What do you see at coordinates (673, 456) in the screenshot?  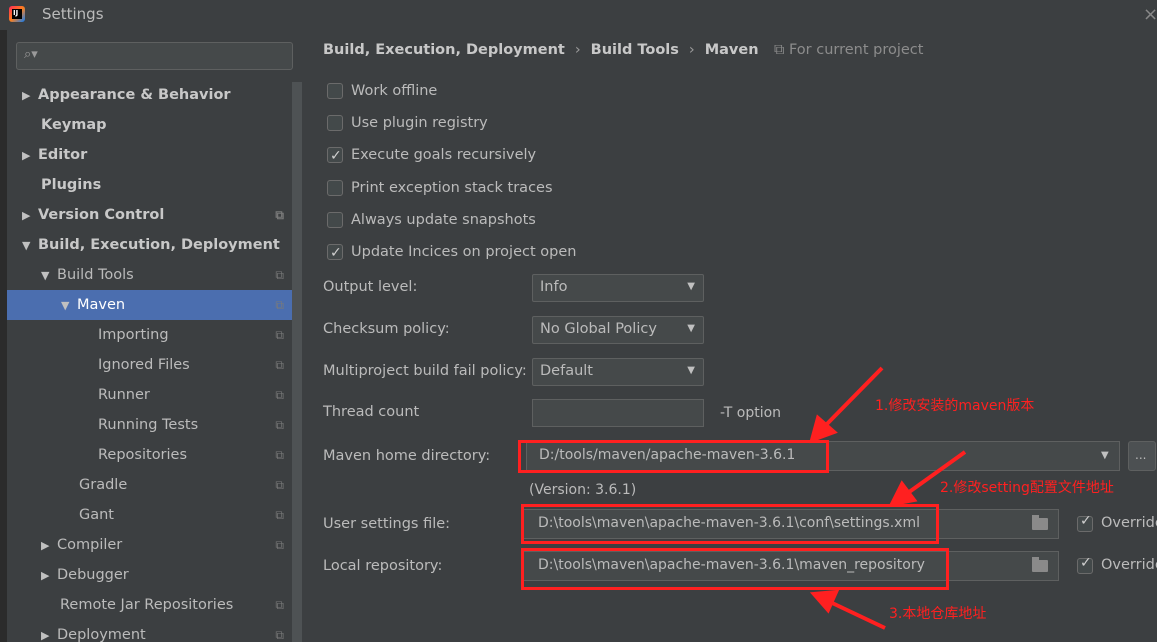 I see `annotation-box-maven-home` at bounding box center [673, 456].